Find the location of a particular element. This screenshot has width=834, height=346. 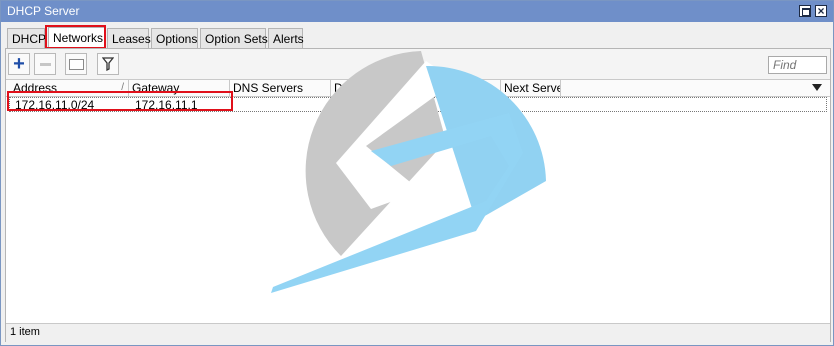

column-header-wins-servers: WINS Servers is located at coordinates (451, 88).